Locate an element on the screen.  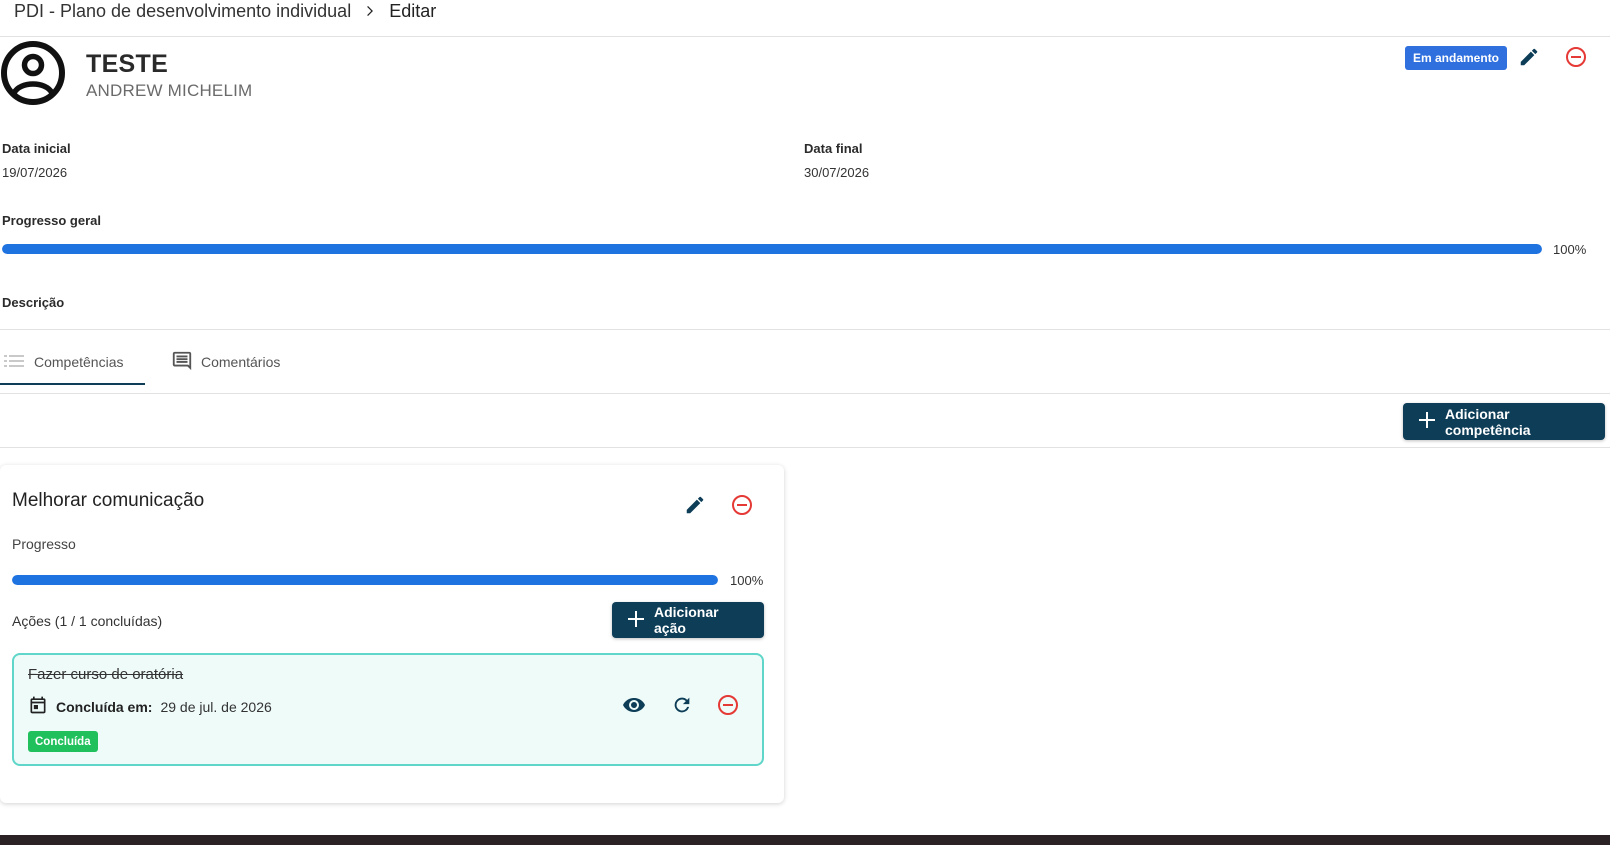
overall-progress-bar is located at coordinates (772, 249).